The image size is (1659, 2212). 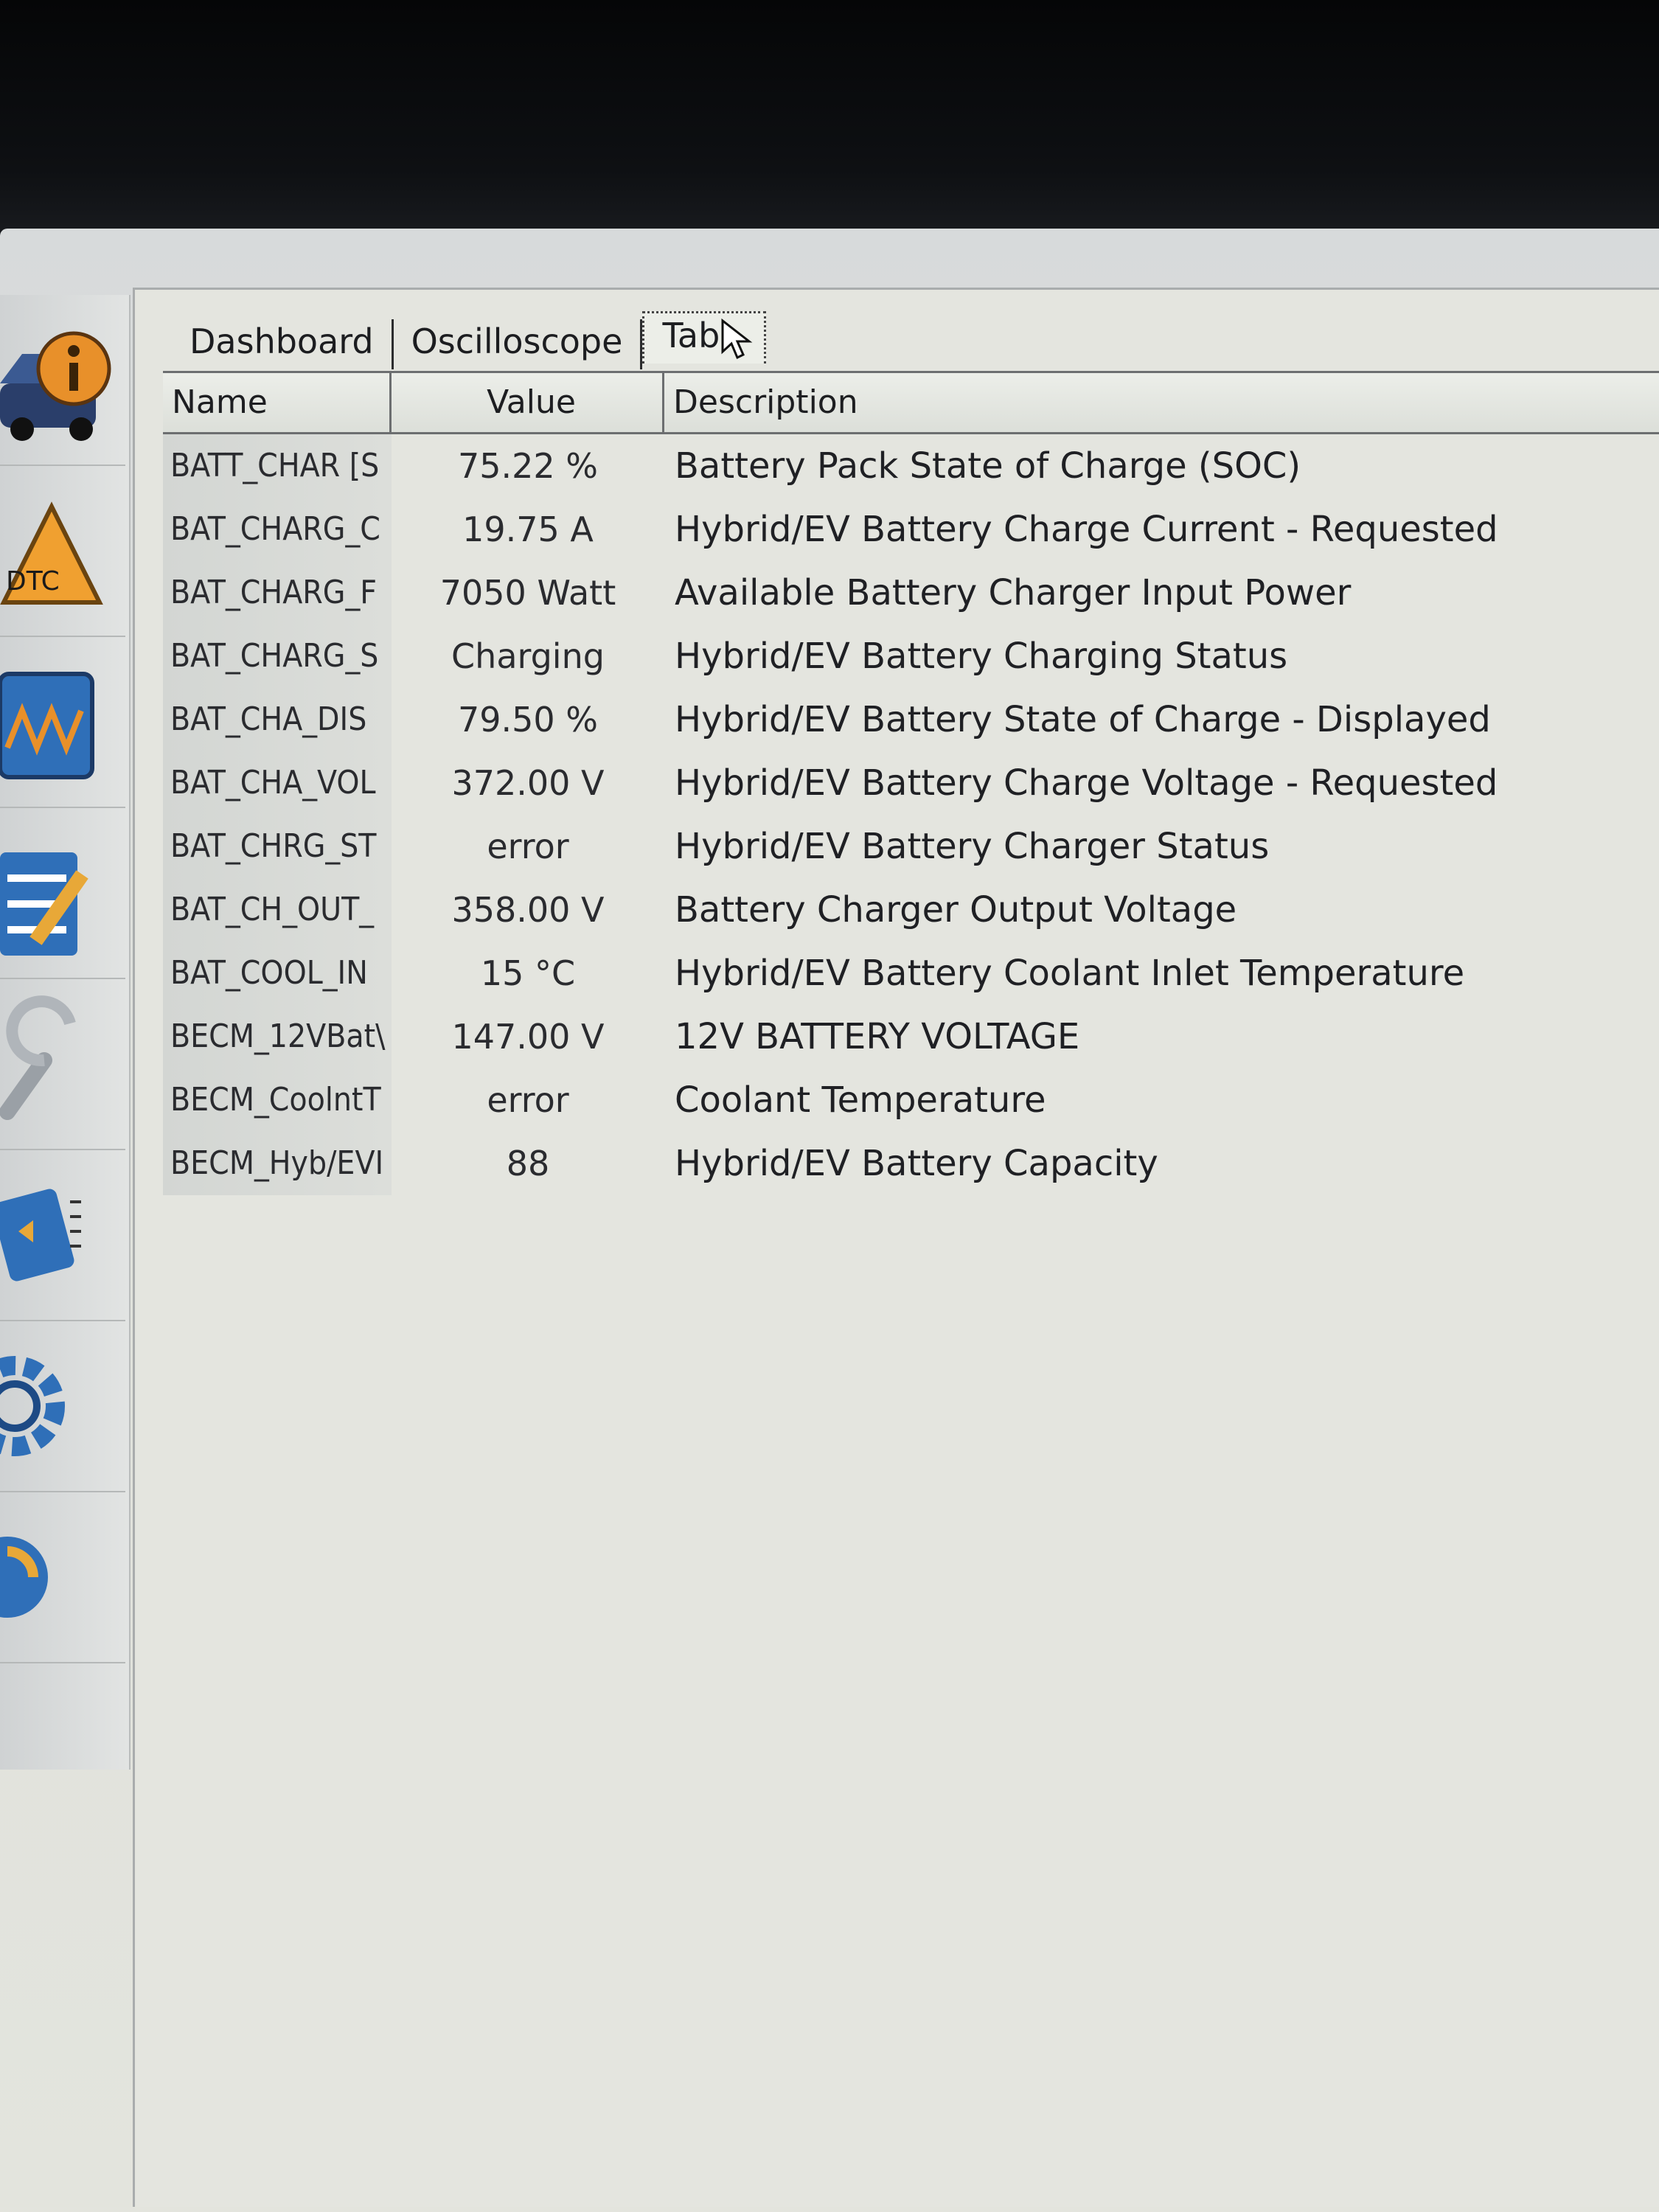 I want to click on side-toolbar: DTC, so click(x=65, y=1032).